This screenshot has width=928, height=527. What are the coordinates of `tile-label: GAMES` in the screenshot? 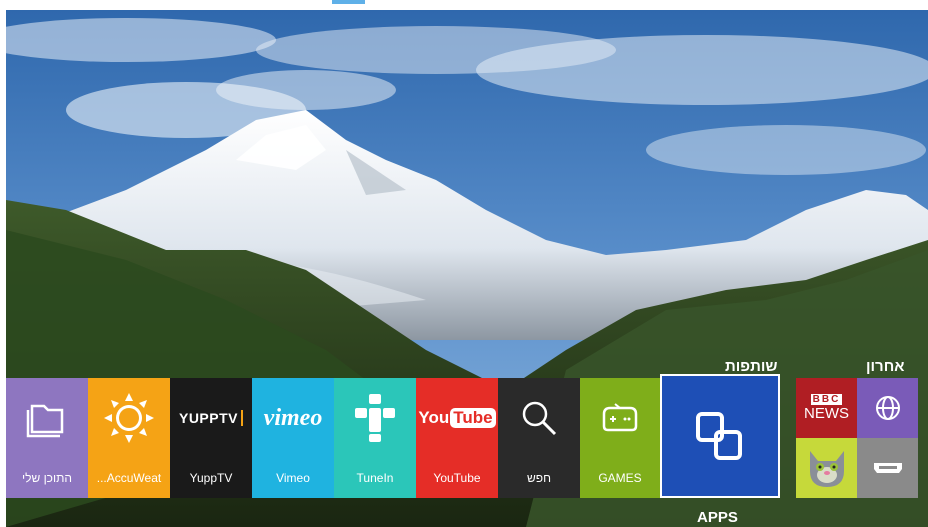 It's located at (620, 478).